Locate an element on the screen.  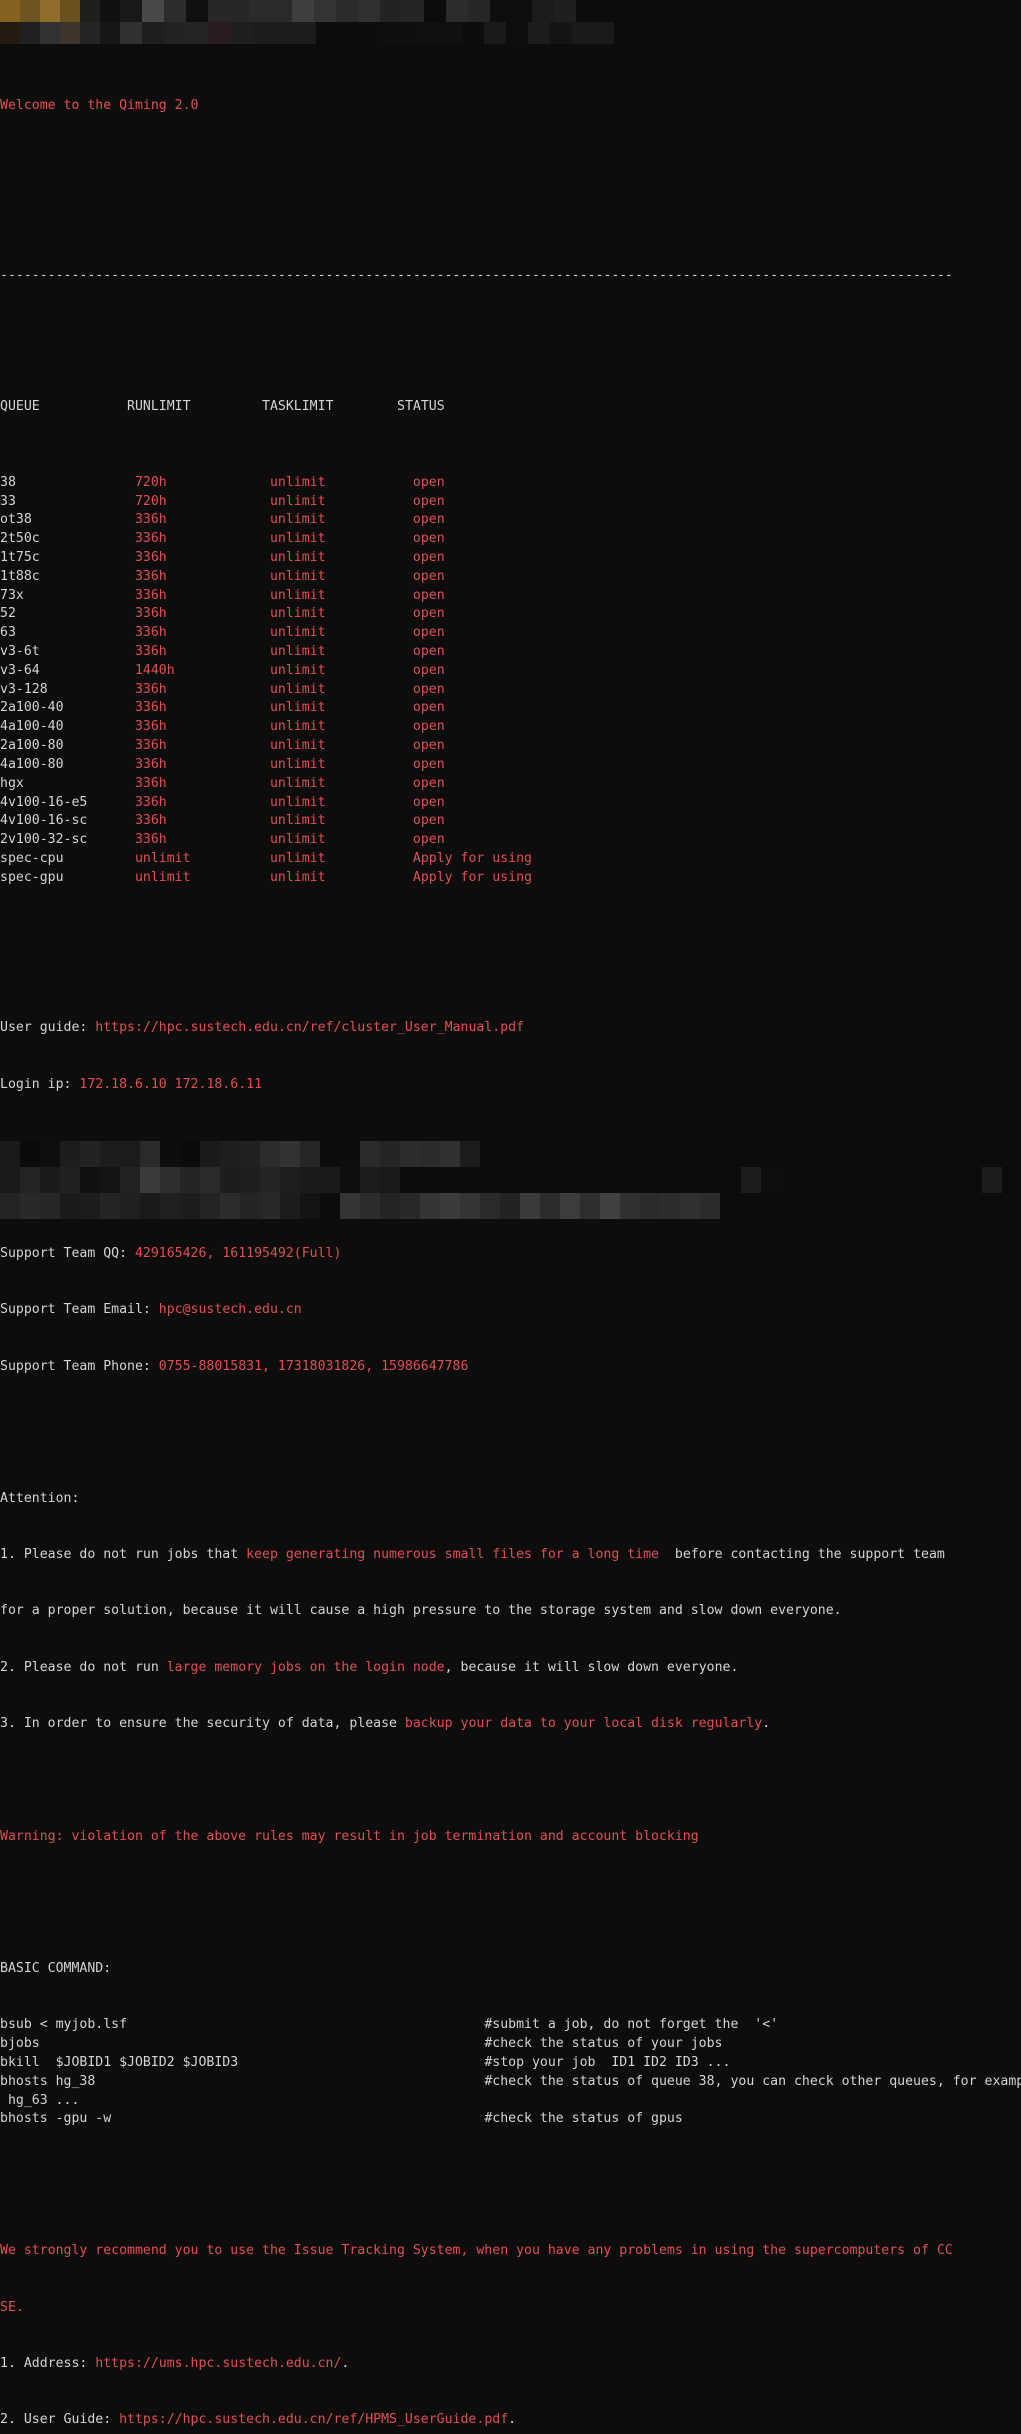
attention-2-pre: 2. Please do not run is located at coordinates (83, 1667).